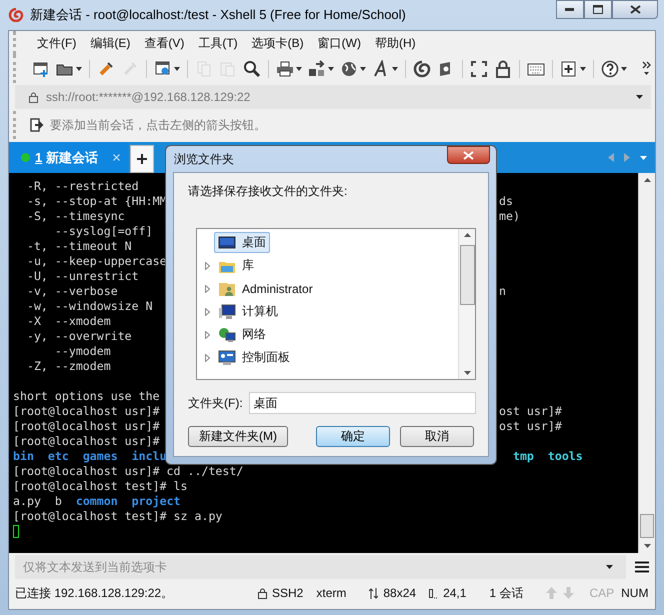 This screenshot has height=615, width=664. What do you see at coordinates (601, 593) in the screenshot?
I see `key-indicator: CAP` at bounding box center [601, 593].